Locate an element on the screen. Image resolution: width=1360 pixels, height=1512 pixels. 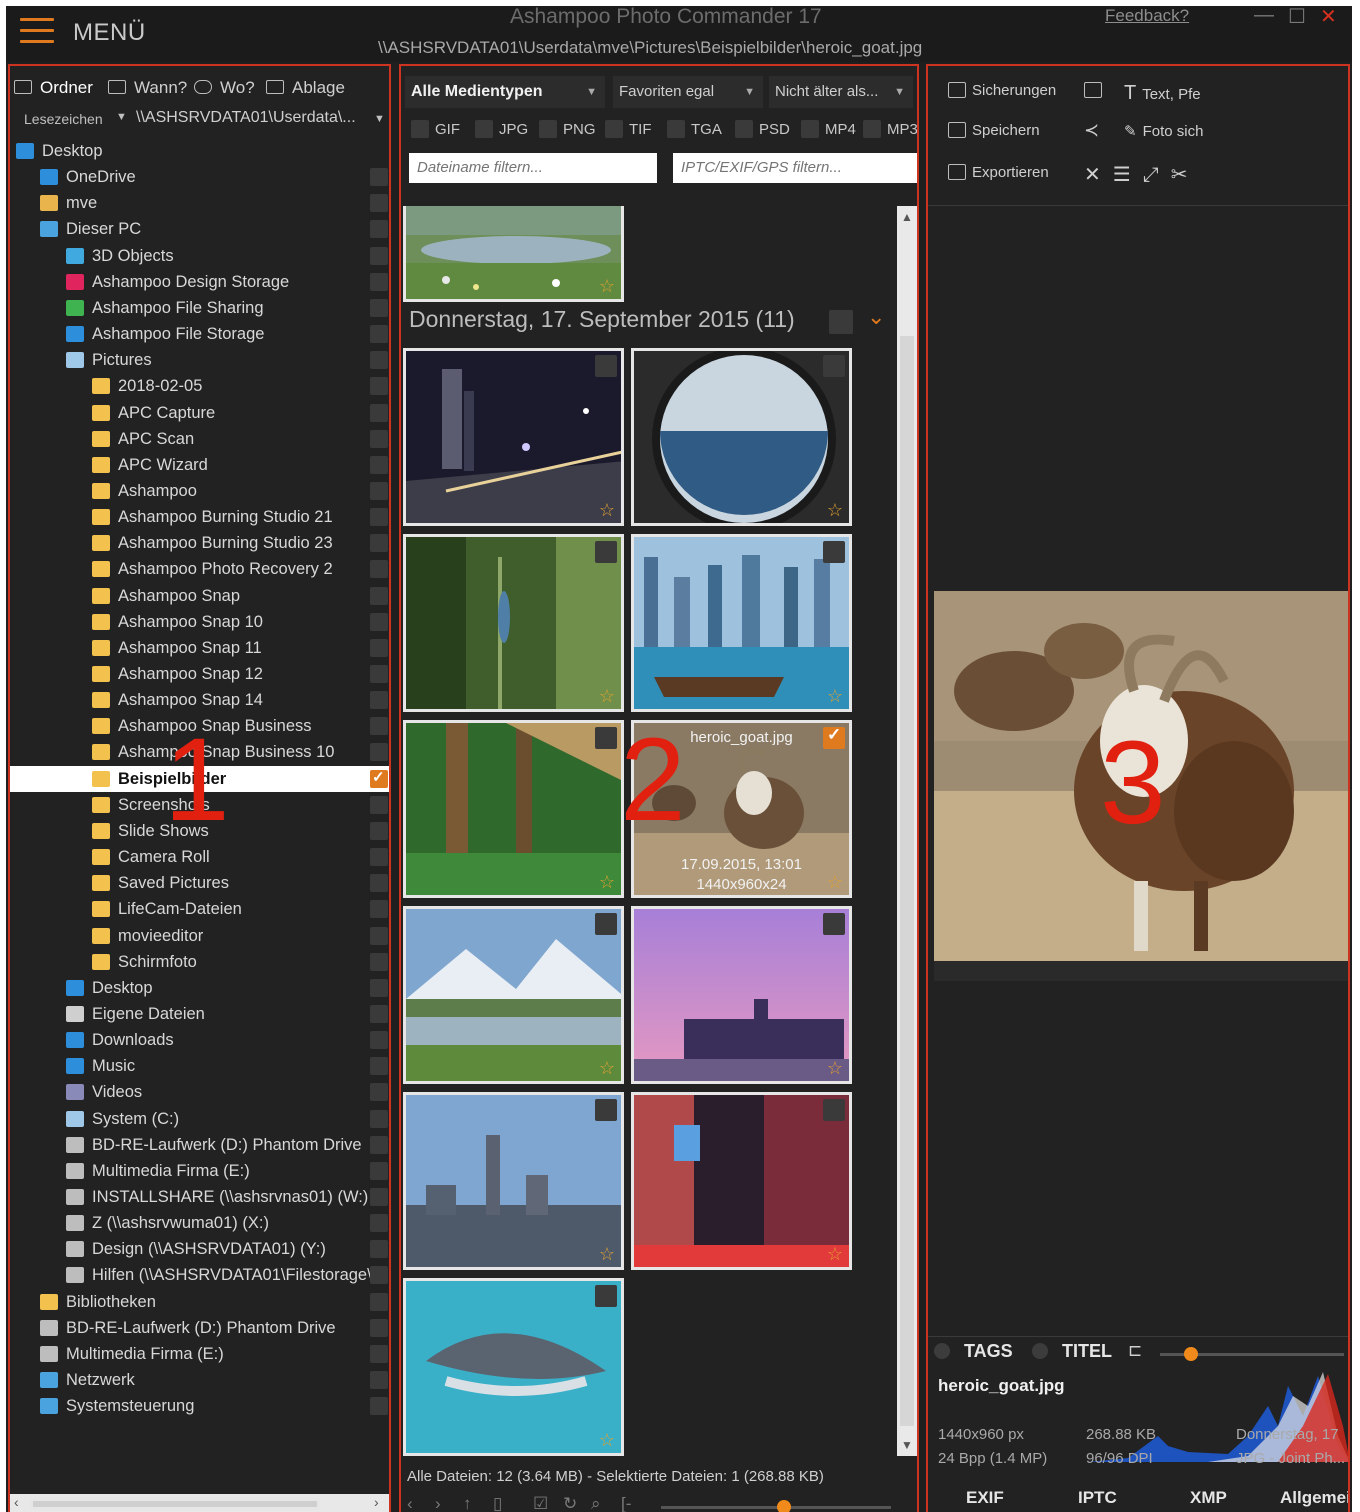
resize-icon: ⤢ is located at coordinates (1157, 175).